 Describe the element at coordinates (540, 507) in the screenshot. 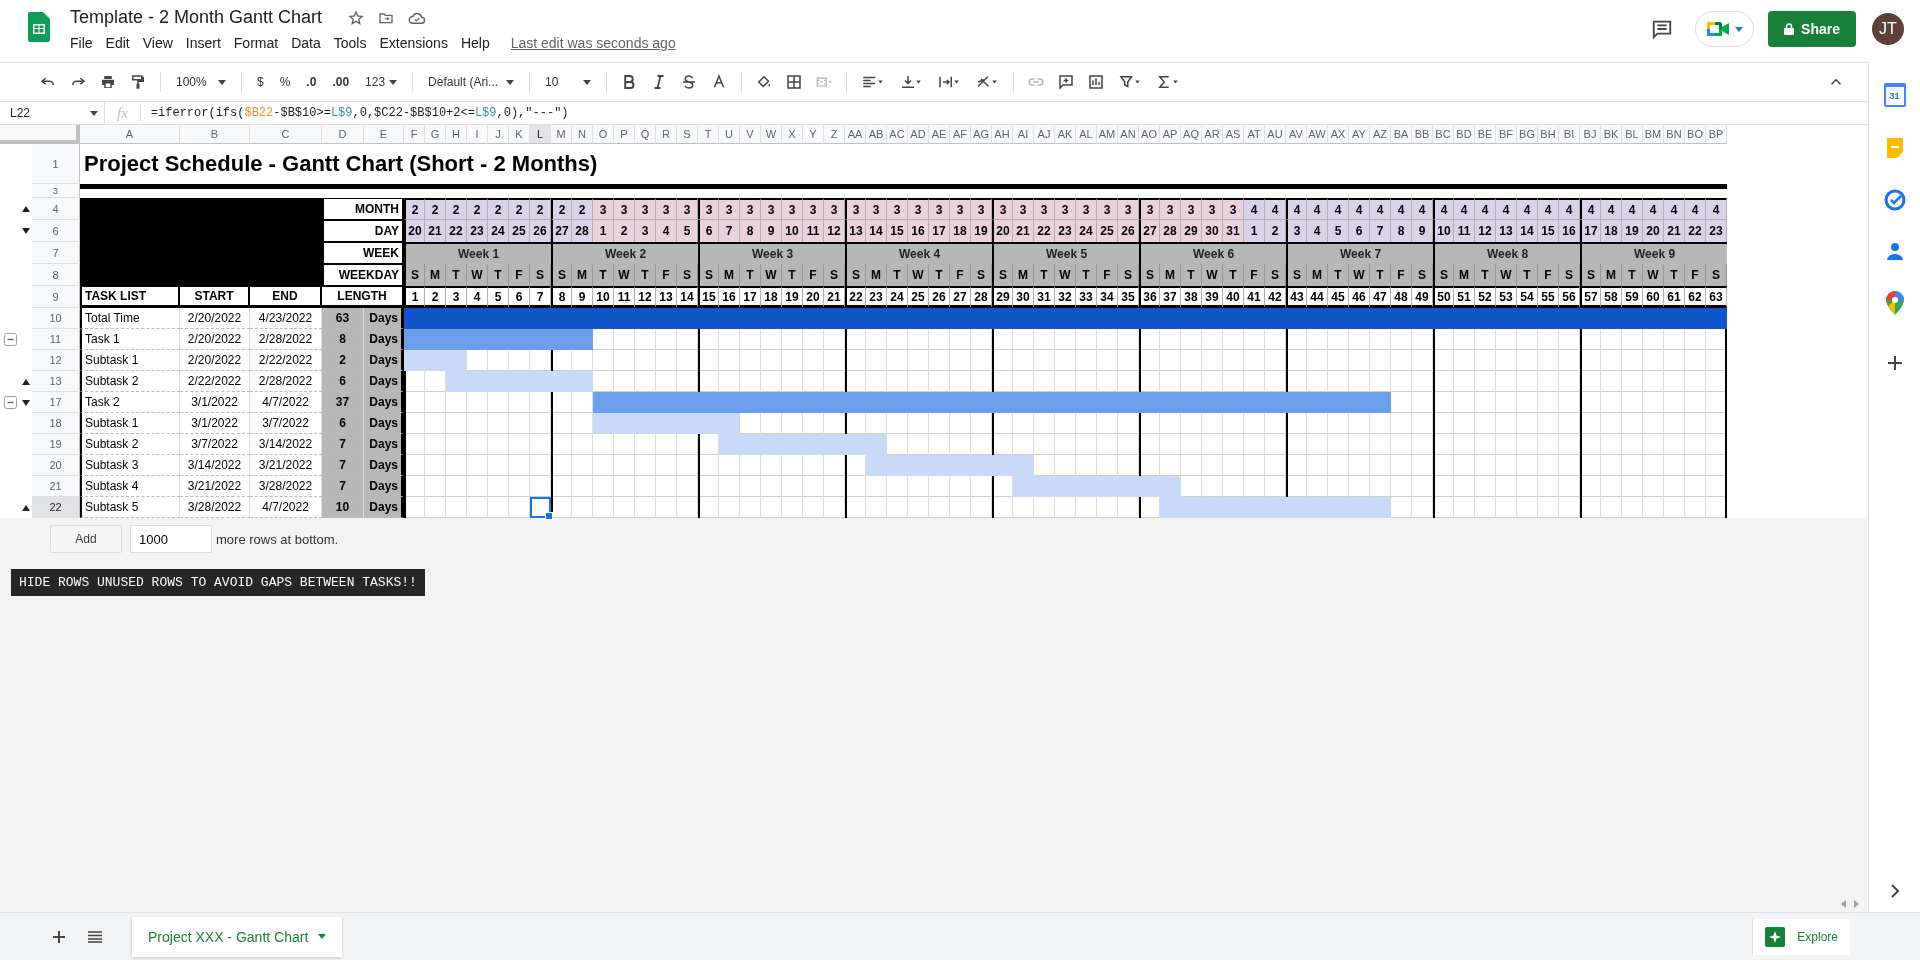

I see `selected-cell` at that location.